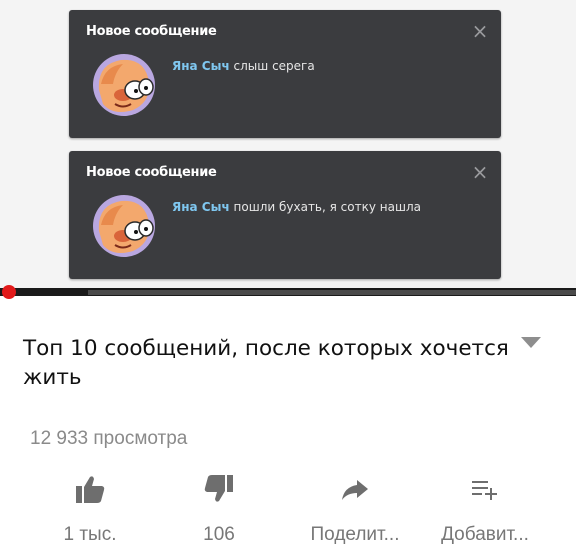 Image resolution: width=576 pixels, height=560 pixels. I want to click on like-count: 1 тыс., so click(90, 534).